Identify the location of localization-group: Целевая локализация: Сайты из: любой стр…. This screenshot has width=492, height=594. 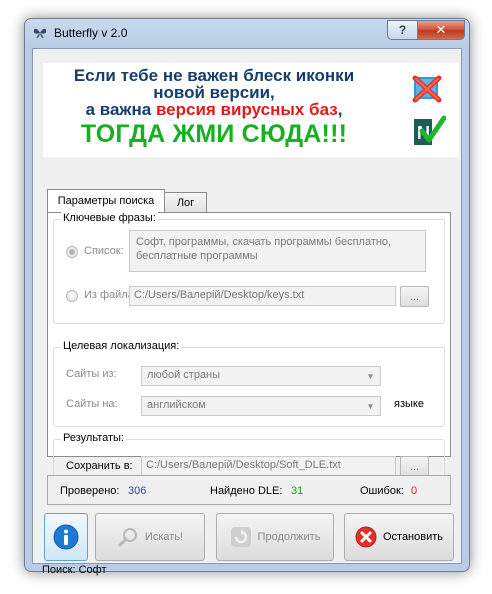
(249, 383).